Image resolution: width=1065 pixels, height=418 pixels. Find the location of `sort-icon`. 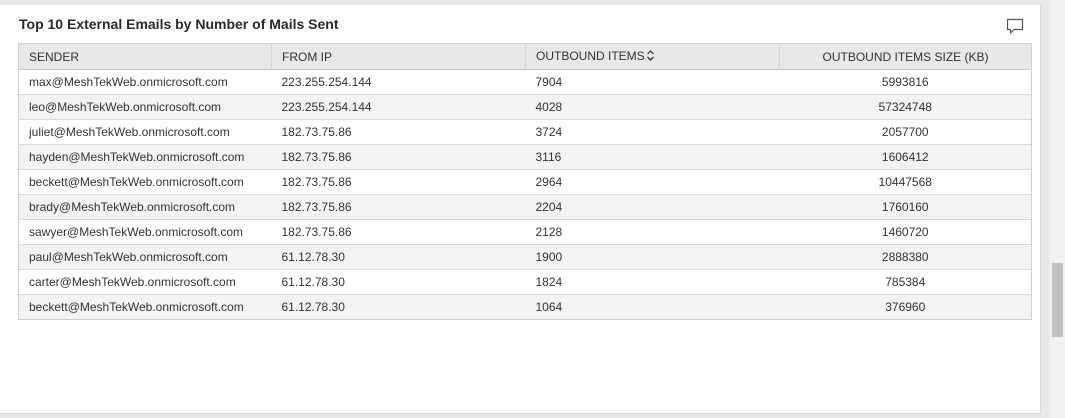

sort-icon is located at coordinates (650, 57).